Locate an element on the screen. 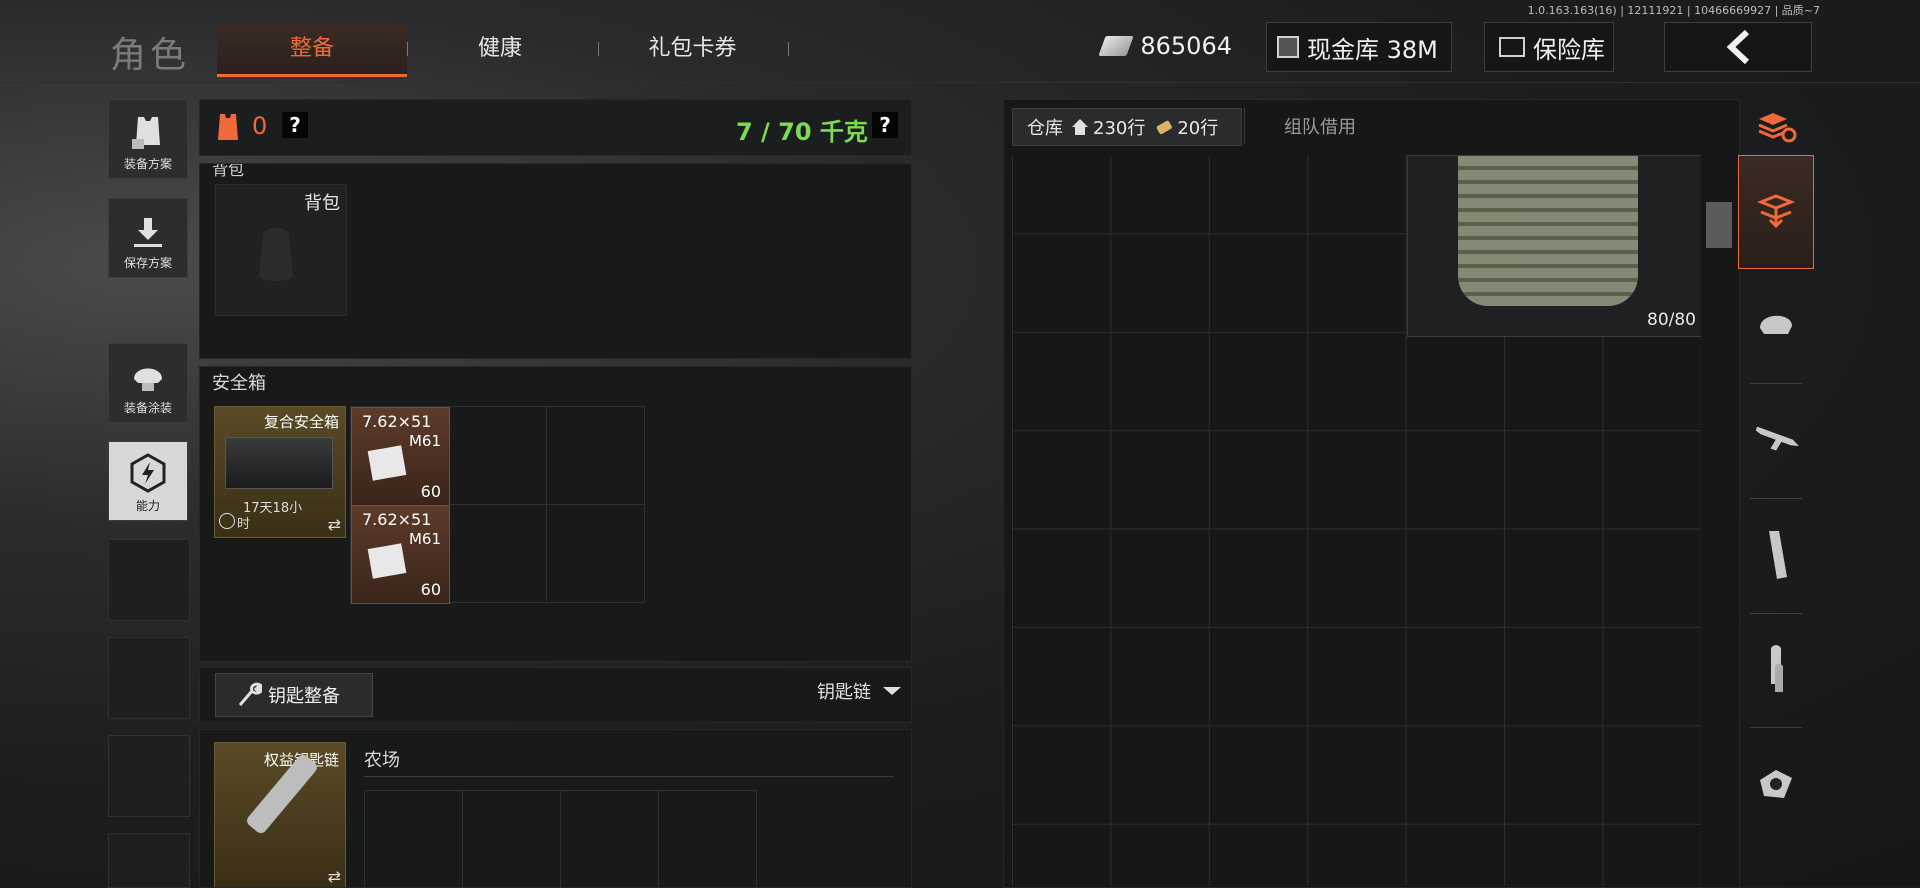  ability-label: 能力 is located at coordinates (147, 506).